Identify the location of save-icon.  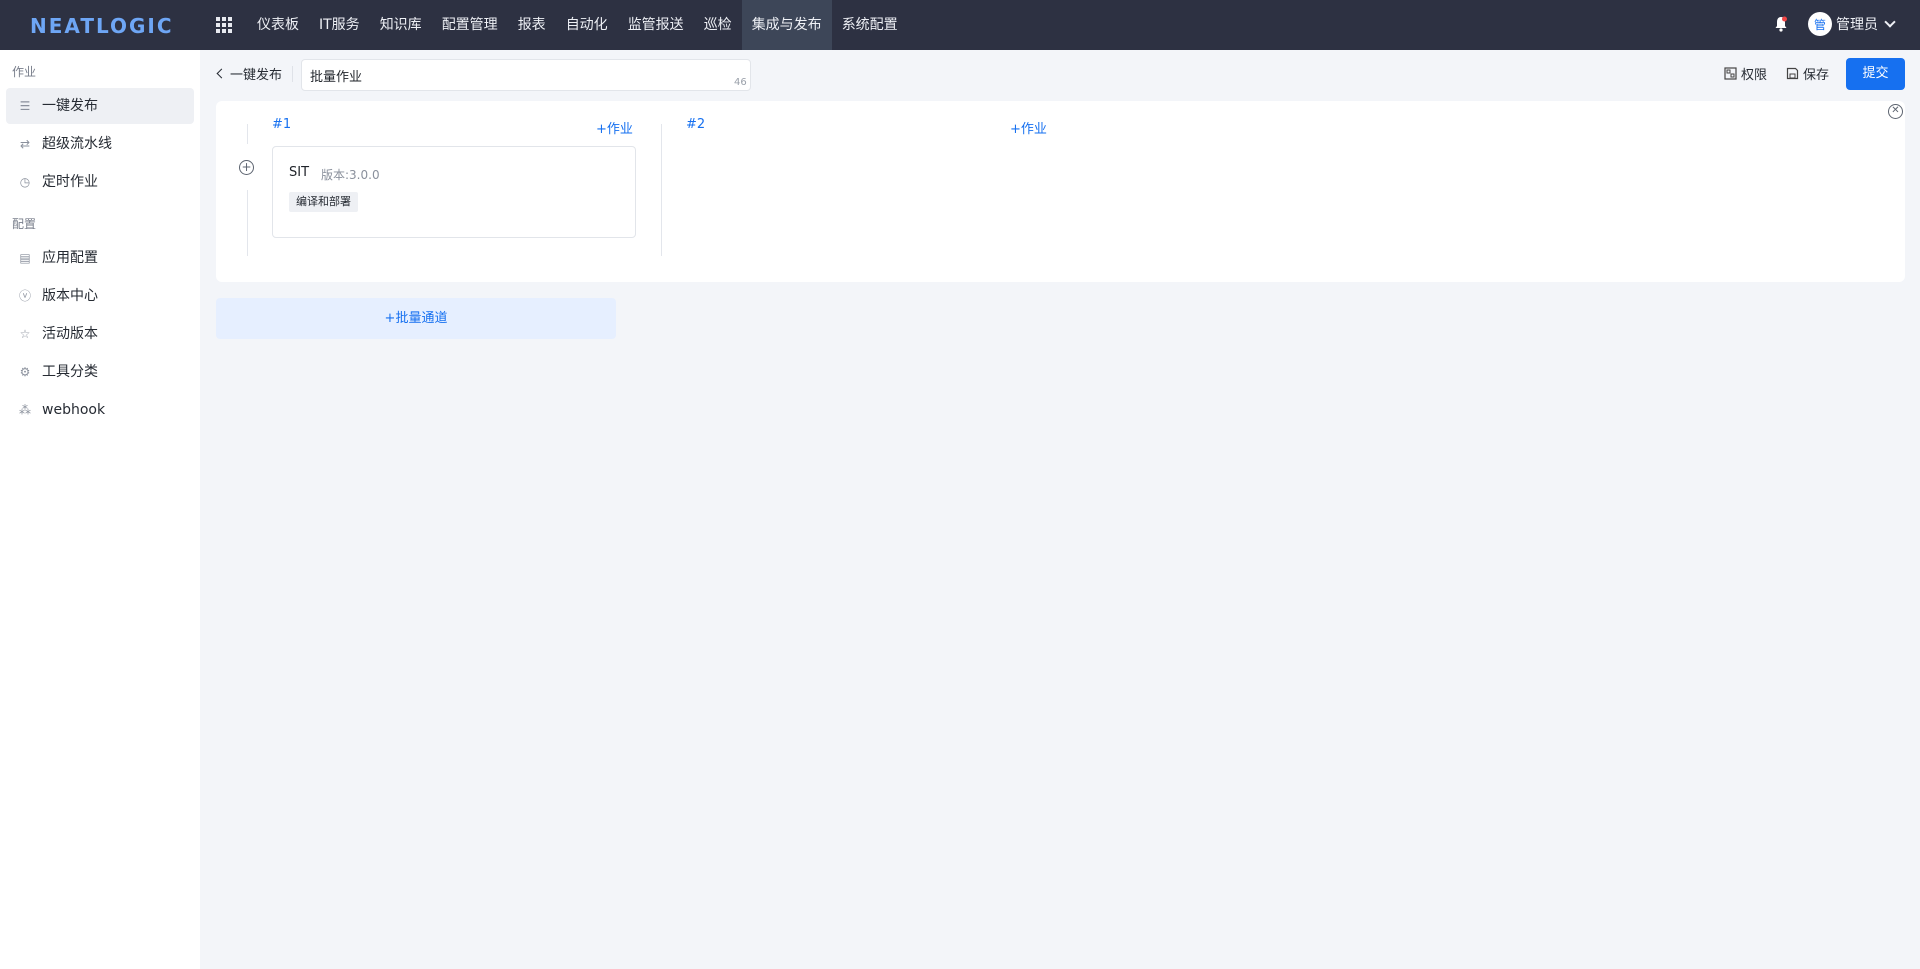
(1792, 73).